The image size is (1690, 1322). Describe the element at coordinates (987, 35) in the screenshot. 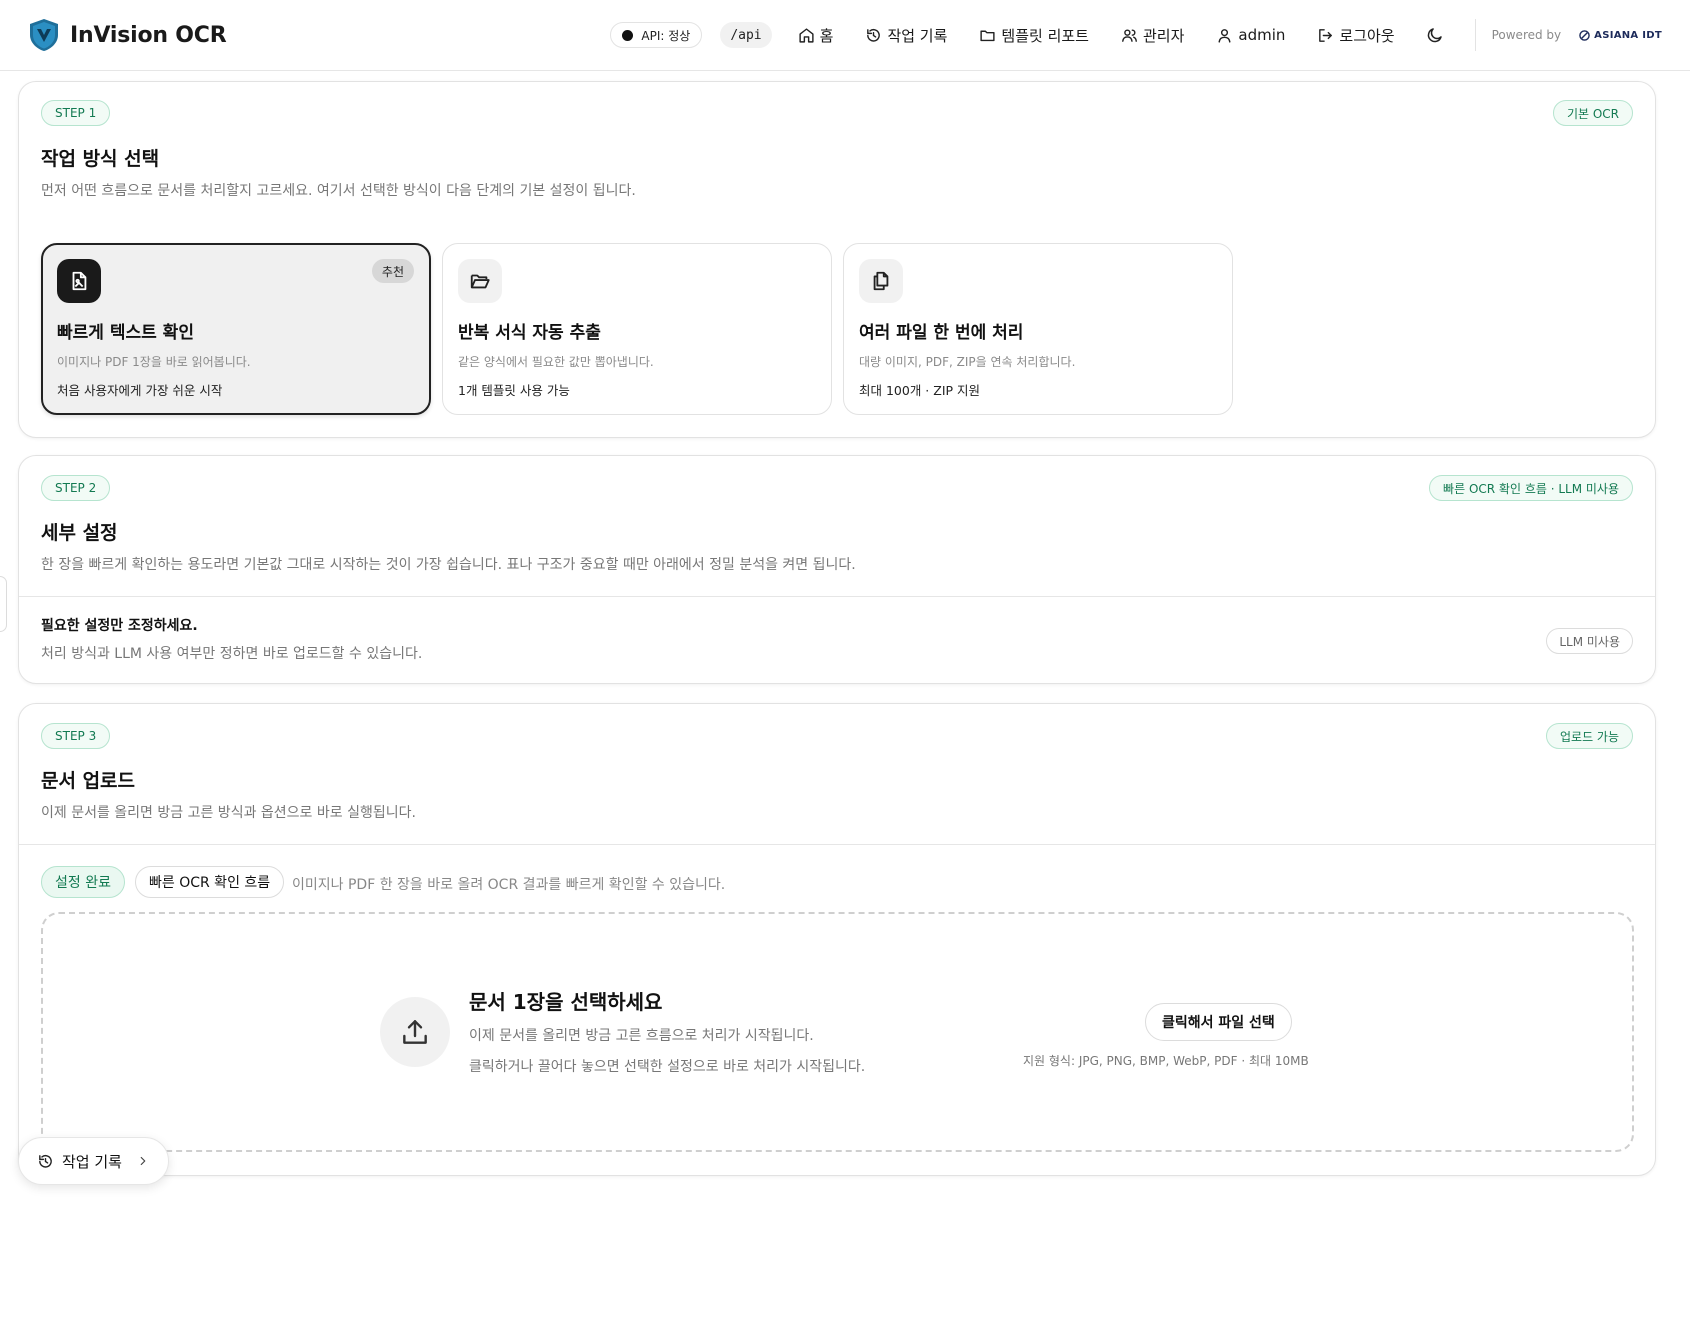

I see `folder-icon` at that location.